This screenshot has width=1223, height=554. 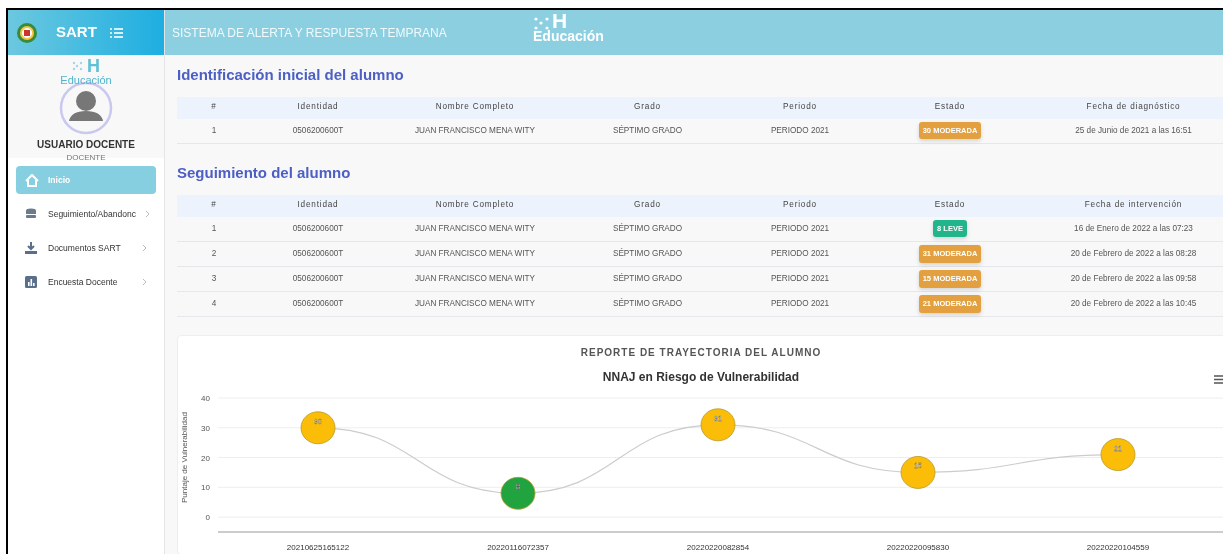 What do you see at coordinates (86, 248) in the screenshot?
I see `sidebar-item: Documentos SART` at bounding box center [86, 248].